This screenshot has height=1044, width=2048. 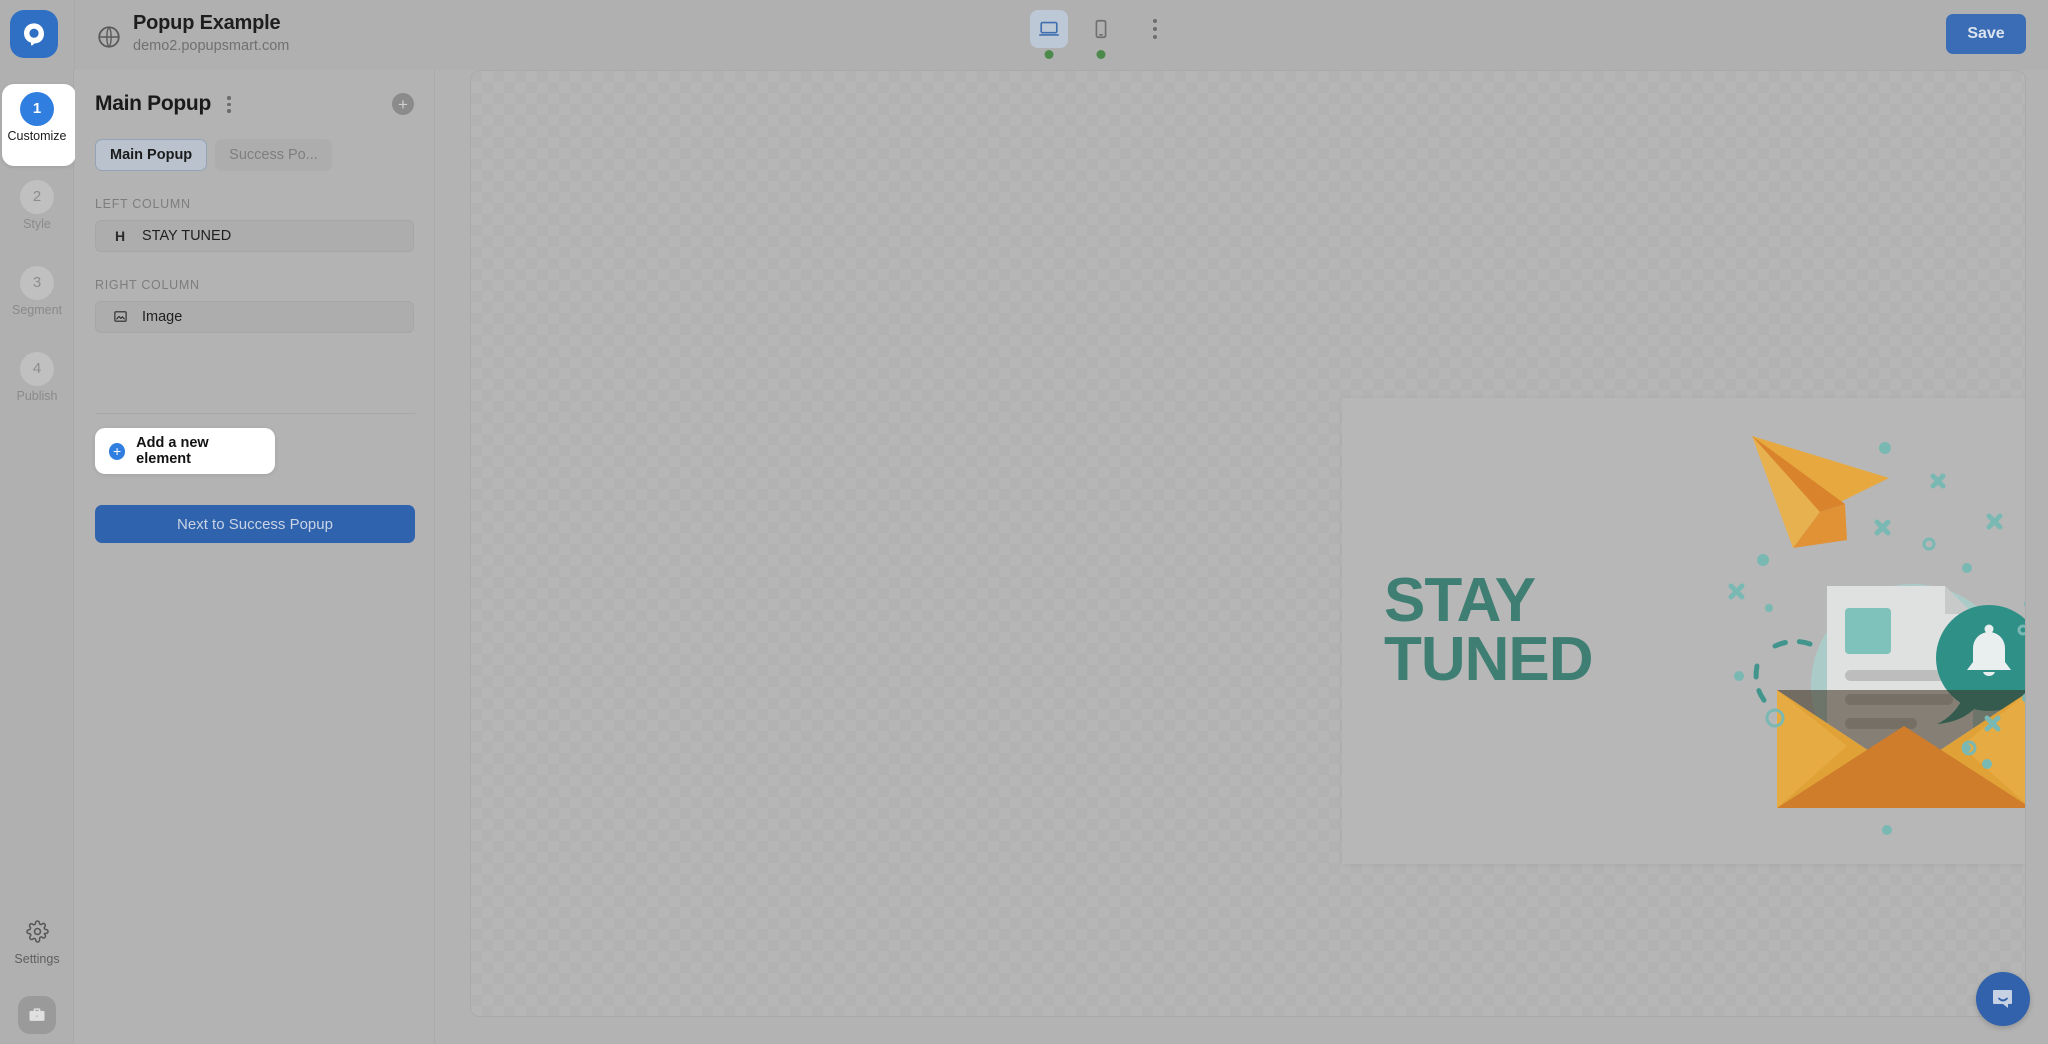 What do you see at coordinates (1871, 623) in the screenshot?
I see `newsletter-subscribe-illustration` at bounding box center [1871, 623].